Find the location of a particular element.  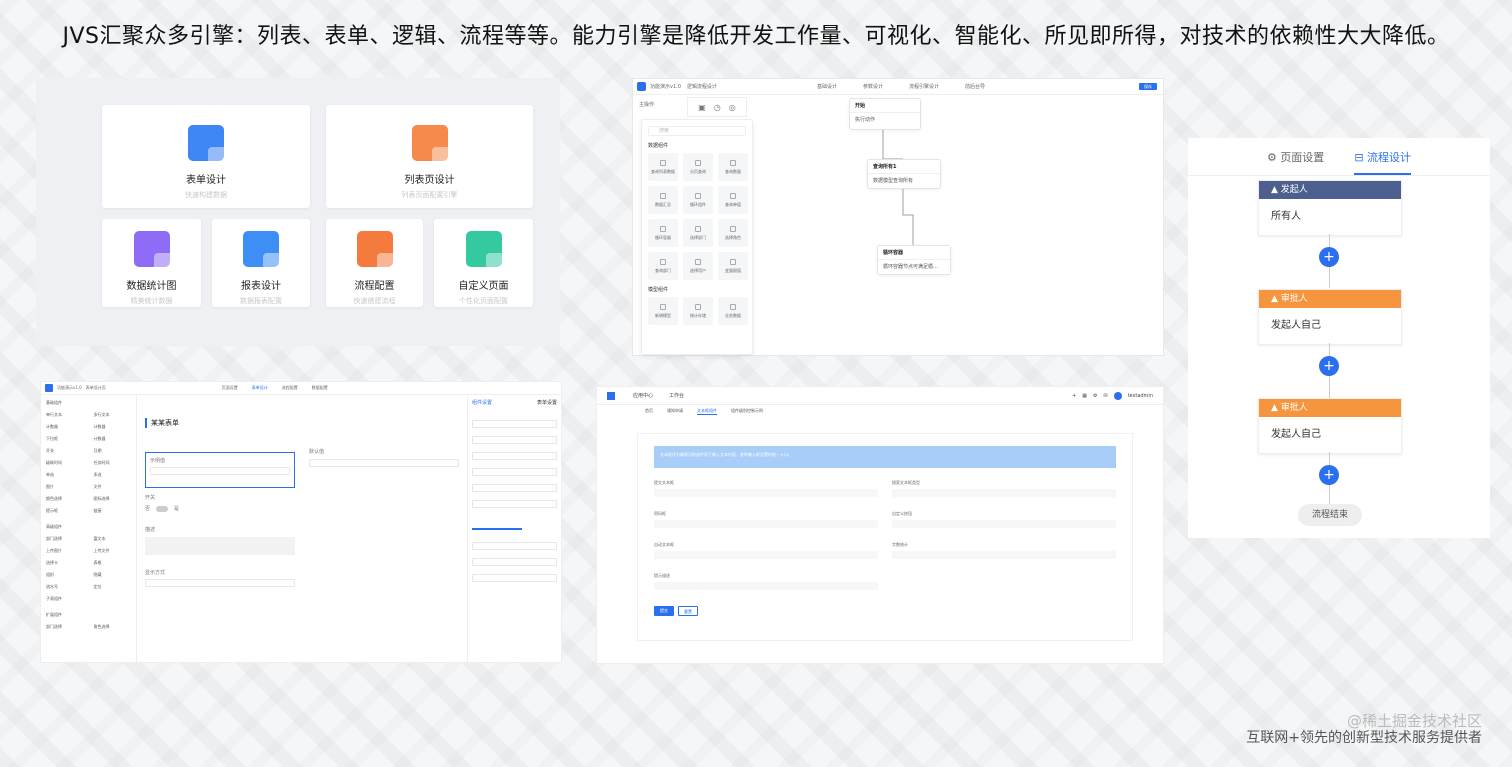

slider-track is located at coordinates (497, 529).